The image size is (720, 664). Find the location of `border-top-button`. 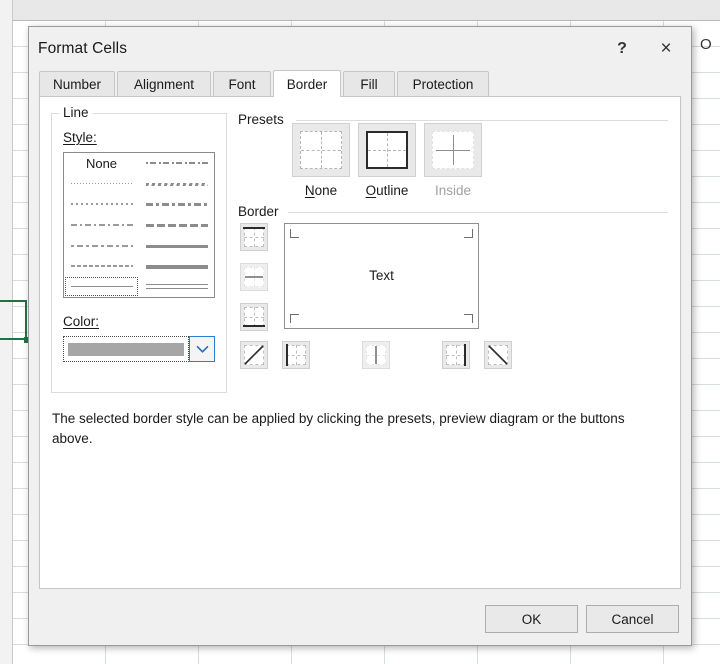

border-top-button is located at coordinates (254, 237).